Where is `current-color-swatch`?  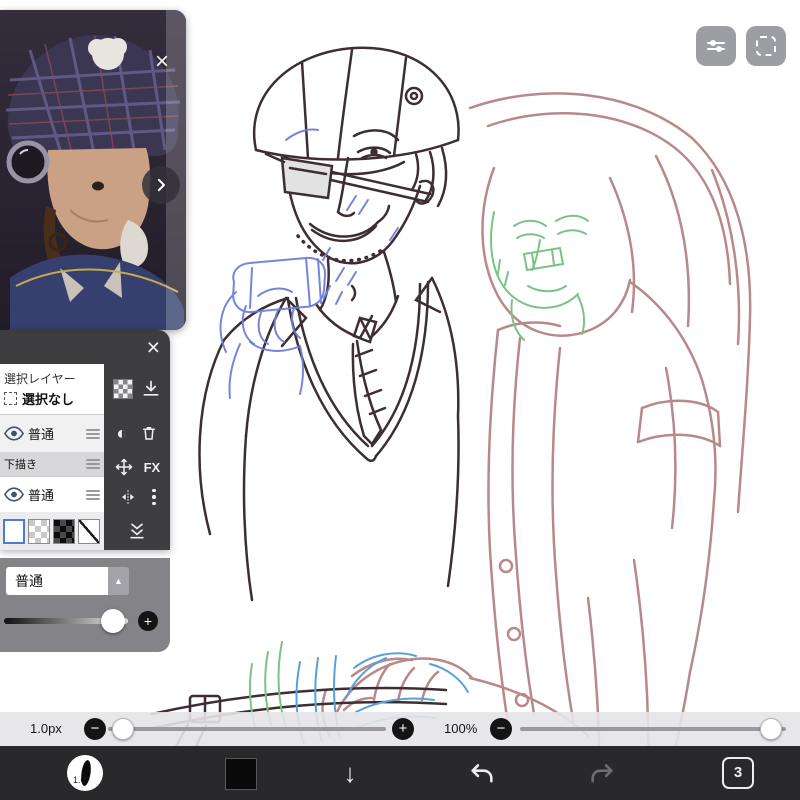
current-color-swatch is located at coordinates (241, 774).